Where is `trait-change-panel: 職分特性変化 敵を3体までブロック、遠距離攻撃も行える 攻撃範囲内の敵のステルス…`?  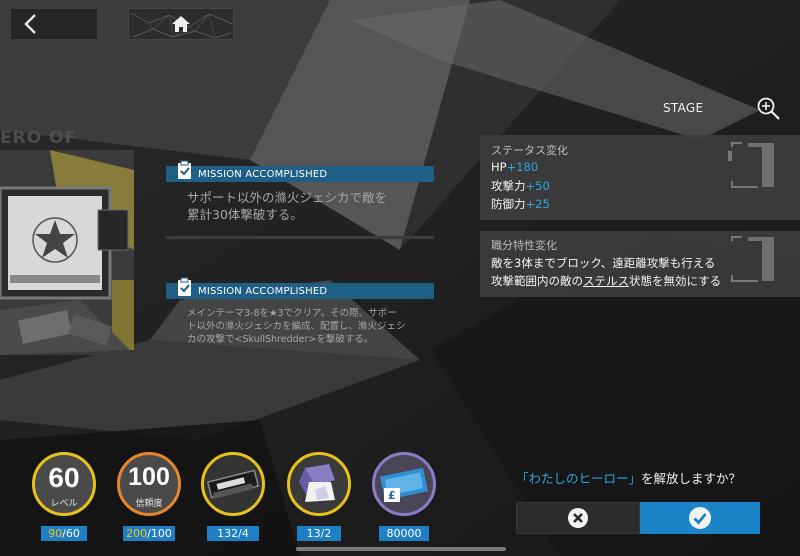
trait-change-panel: 職分特性変化 敵を3体までブロック、遠距離攻撃も行える 攻撃範囲内の敵のステルス… is located at coordinates (640, 264).